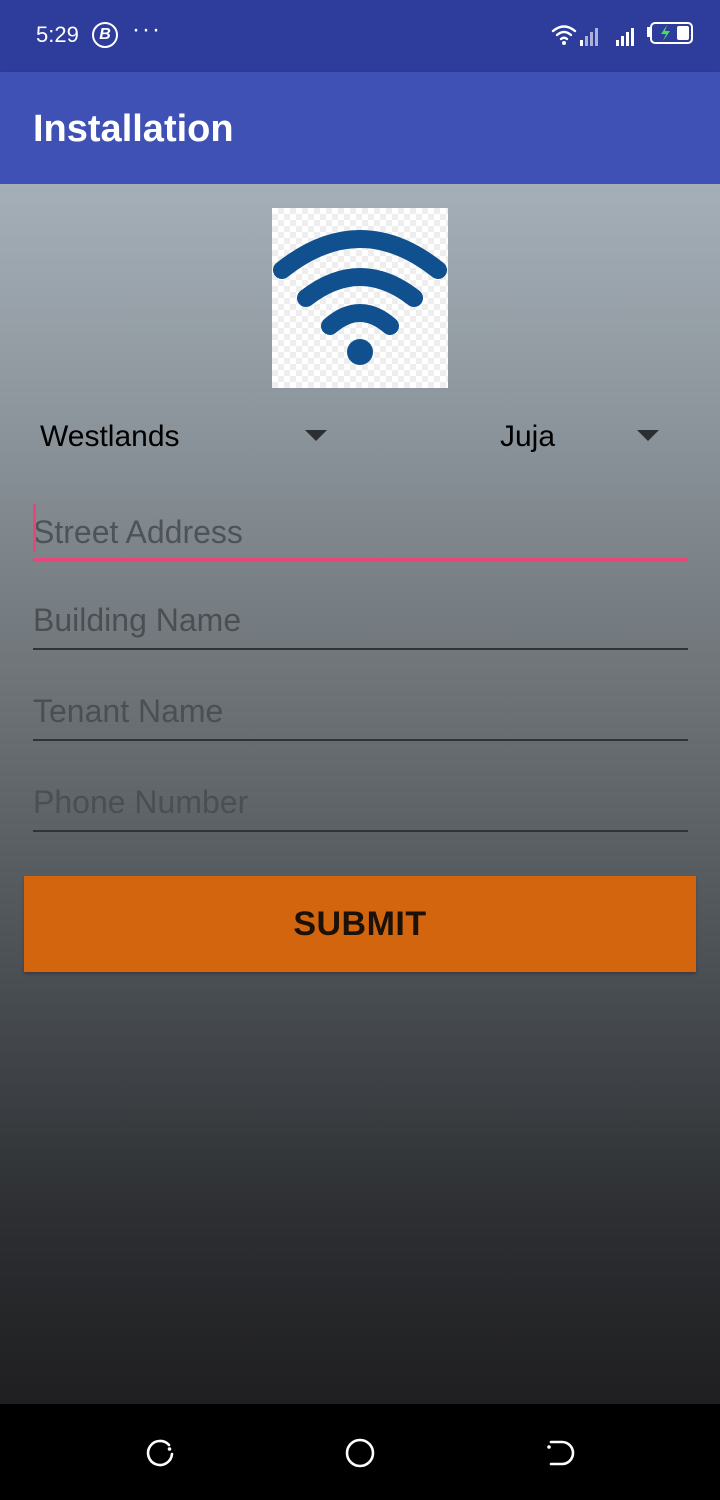 The width and height of the screenshot is (720, 1500). I want to click on battery-charging-icon, so click(670, 33).